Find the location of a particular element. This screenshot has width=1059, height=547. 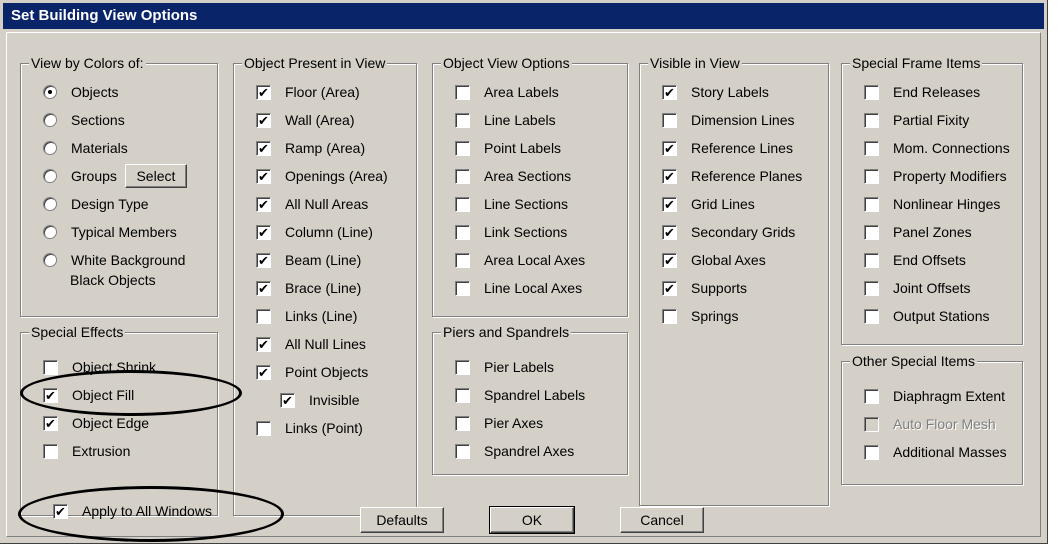

checkbox-end-releases: End Releases is located at coordinates (922, 92).